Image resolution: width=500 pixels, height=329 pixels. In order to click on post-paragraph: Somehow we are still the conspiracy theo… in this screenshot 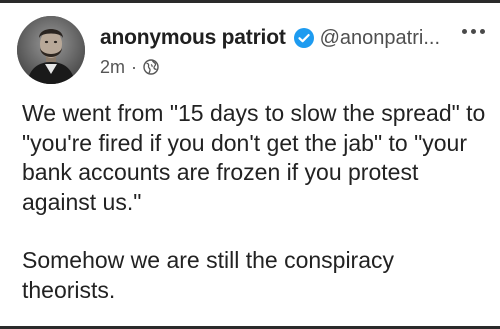, I will do `click(208, 275)`.